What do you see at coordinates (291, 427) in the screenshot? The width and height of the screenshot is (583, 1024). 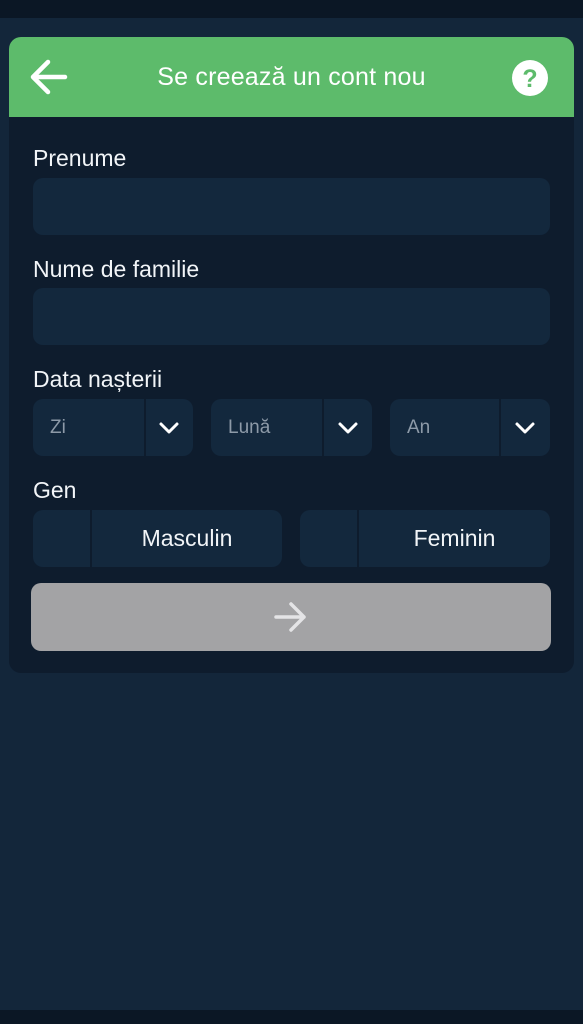 I see `month-select: Lună` at bounding box center [291, 427].